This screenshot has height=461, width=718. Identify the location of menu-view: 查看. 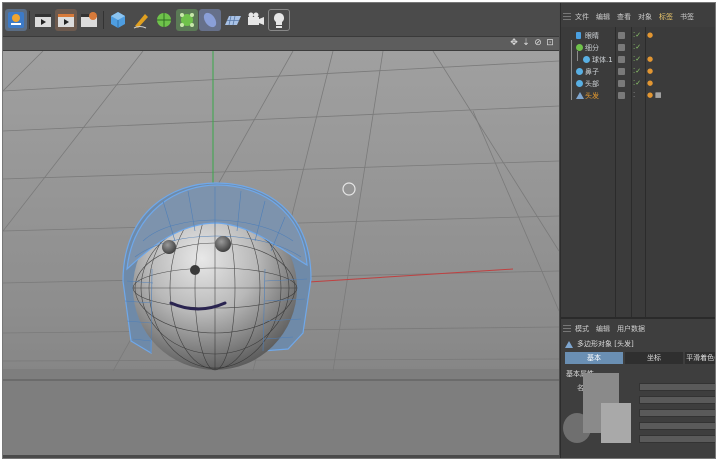
(624, 17).